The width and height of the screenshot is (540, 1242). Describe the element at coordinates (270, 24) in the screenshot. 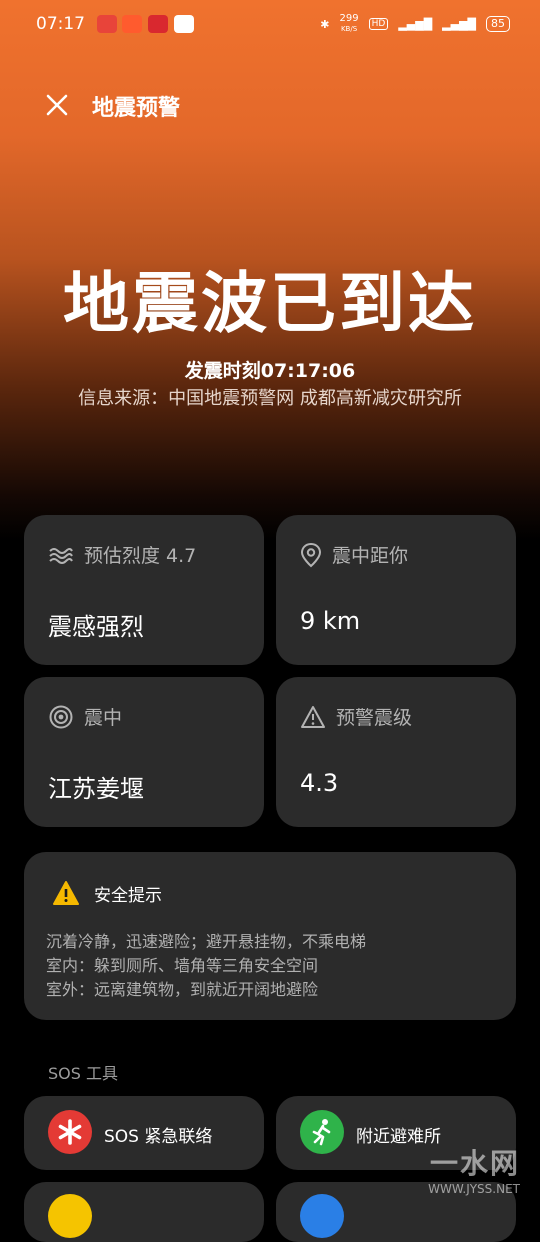

I see `status-bar: 07:17 ✱ 299 KB/S HD ▂▄▆█ ▂▄▆█ 85` at that location.